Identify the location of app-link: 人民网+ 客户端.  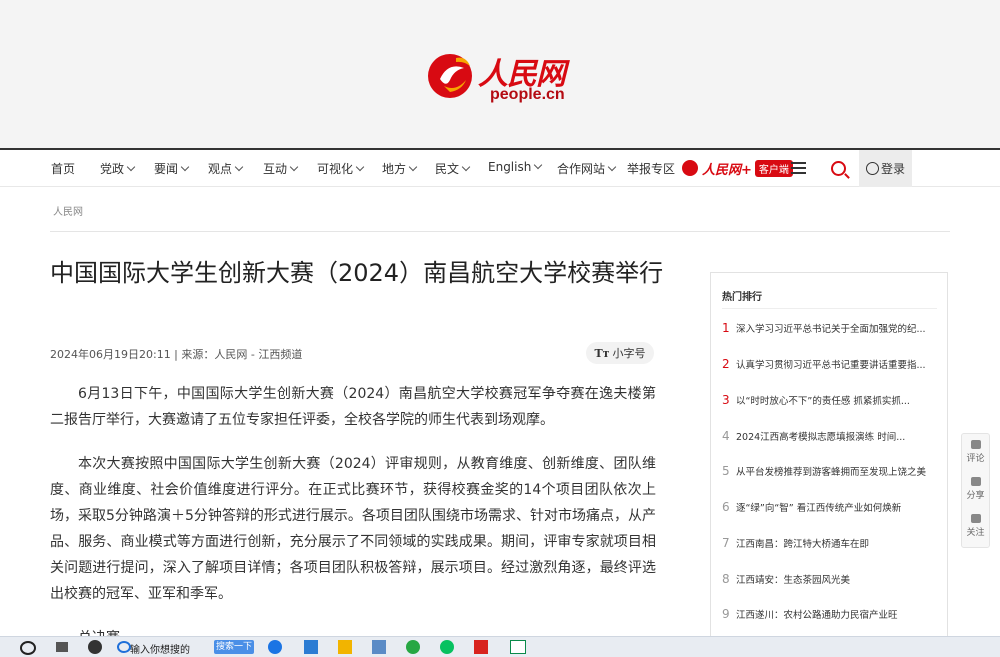
(737, 168).